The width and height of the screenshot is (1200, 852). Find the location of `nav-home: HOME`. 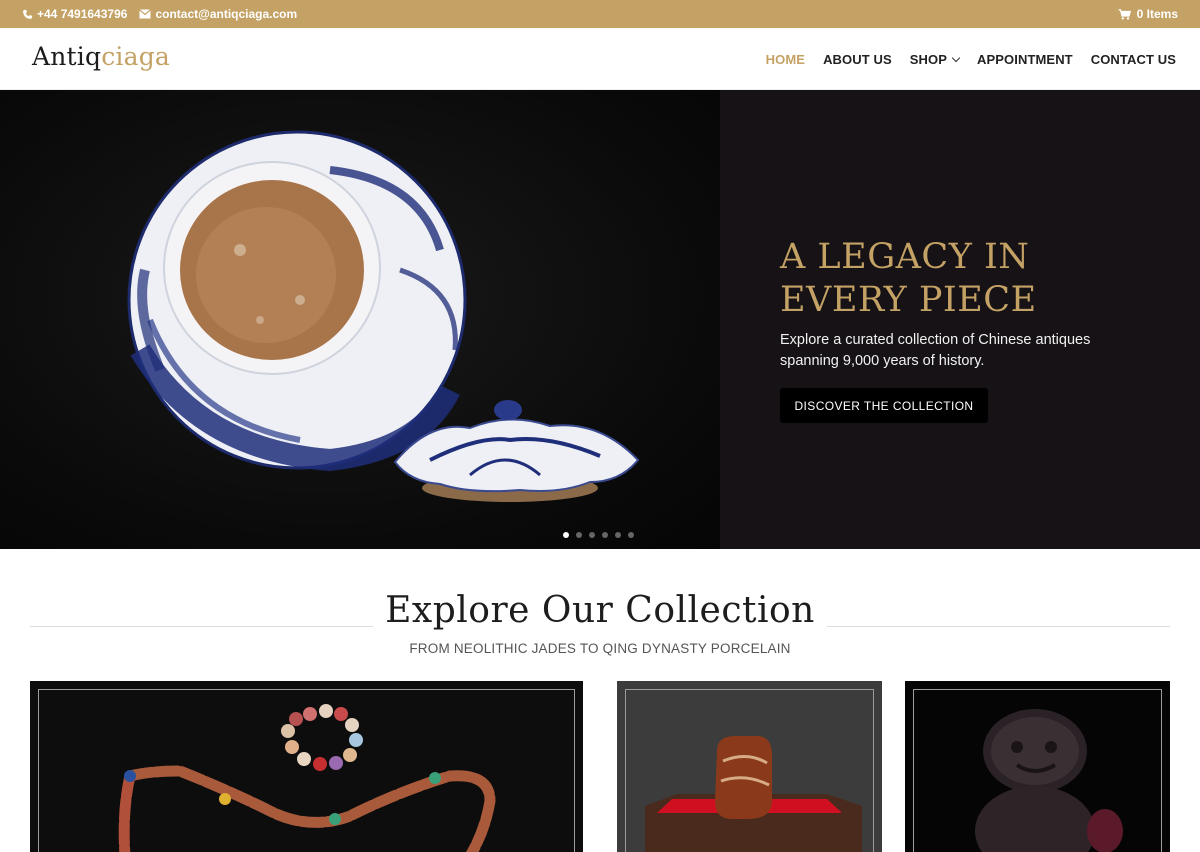

nav-home: HOME is located at coordinates (785, 59).